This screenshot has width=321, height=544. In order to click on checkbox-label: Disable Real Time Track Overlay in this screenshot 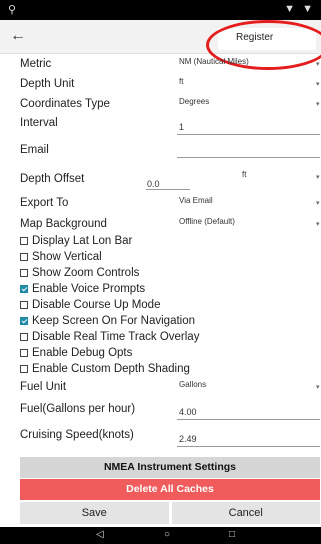, I will do `click(116, 337)`.